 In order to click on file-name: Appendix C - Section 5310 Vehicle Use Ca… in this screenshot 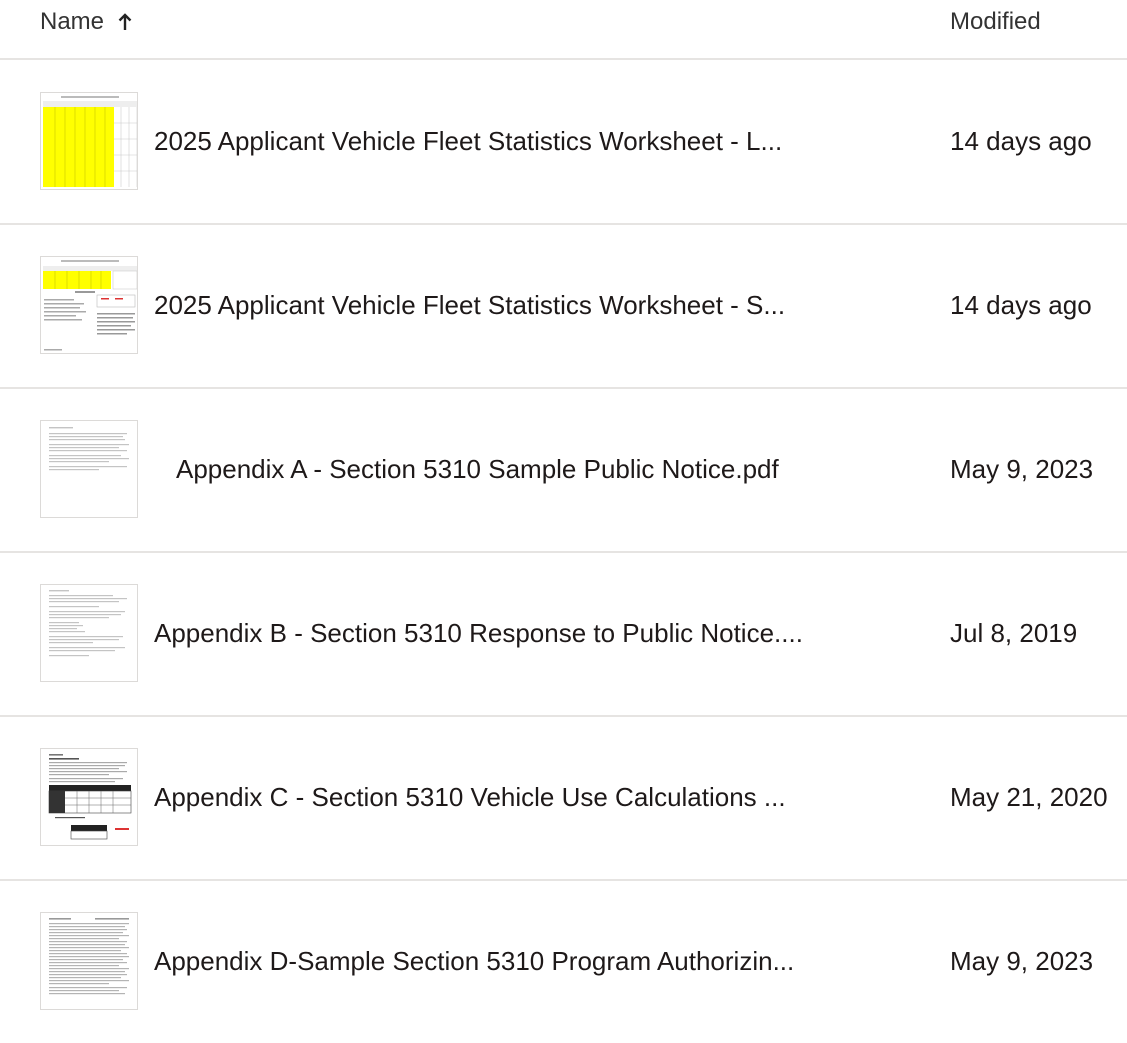, I will do `click(470, 797)`.